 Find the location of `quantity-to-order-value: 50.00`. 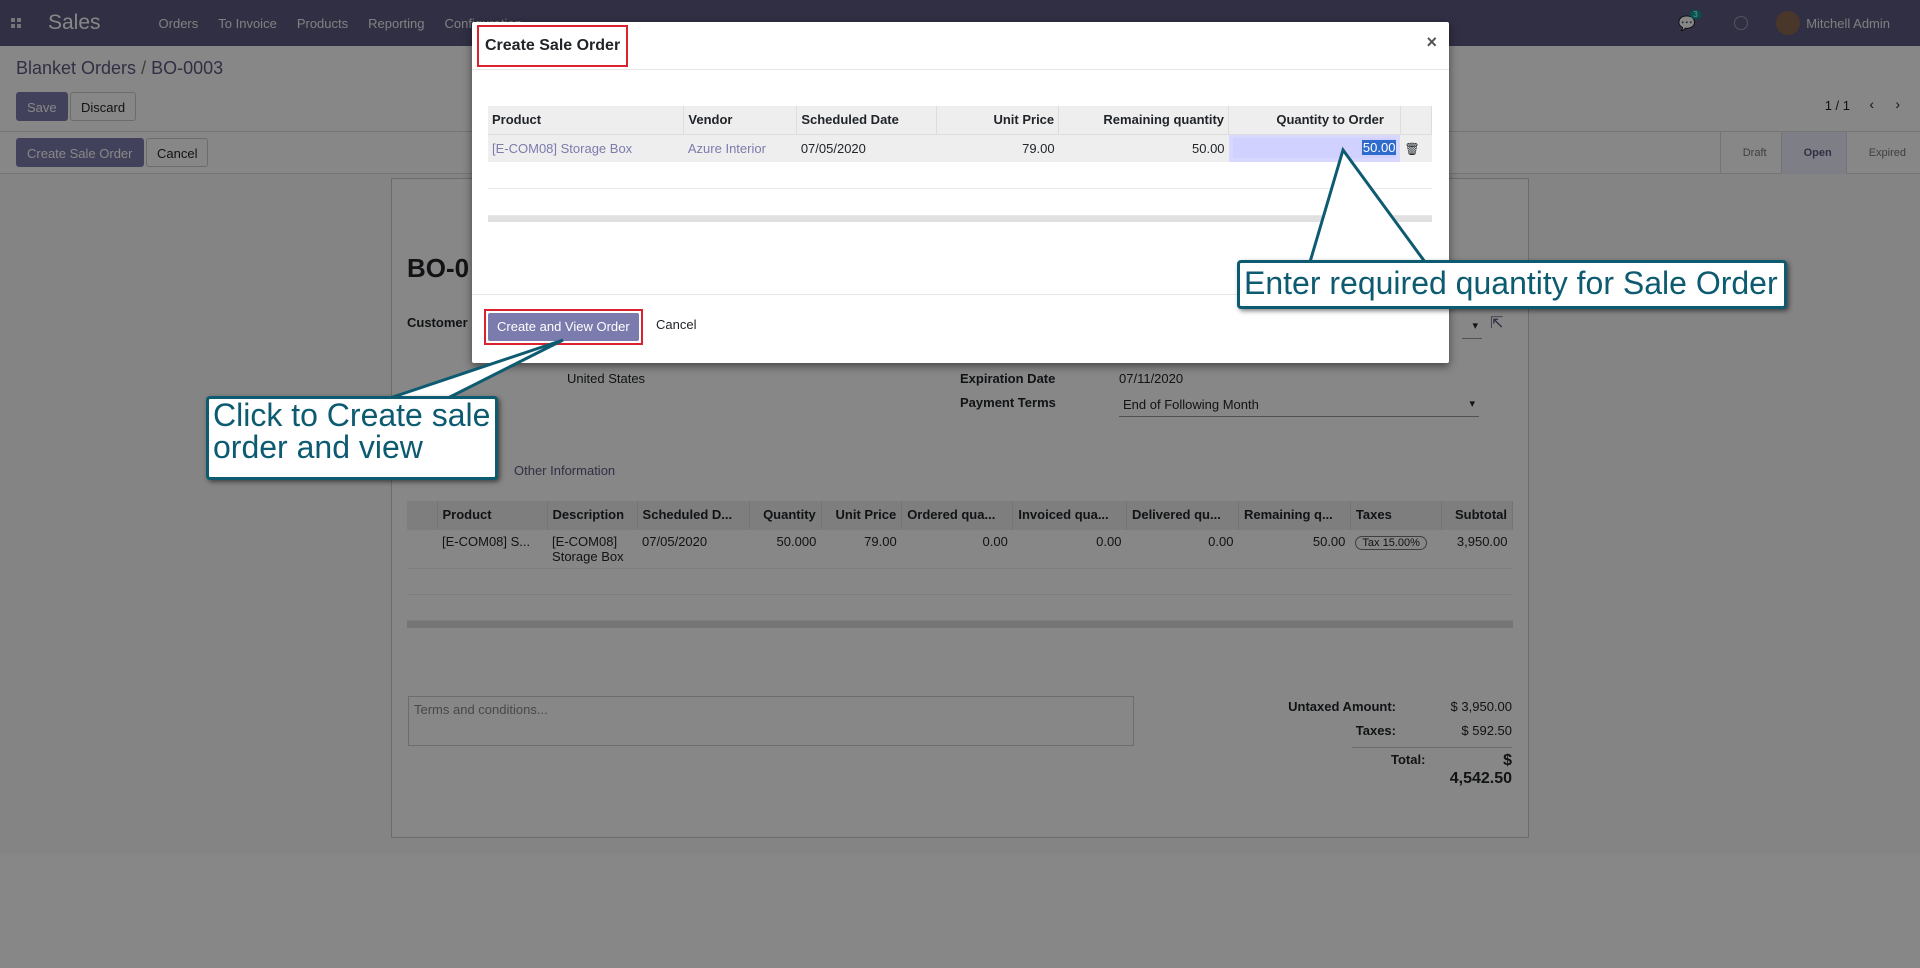

quantity-to-order-value: 50.00 is located at coordinates (1379, 148).